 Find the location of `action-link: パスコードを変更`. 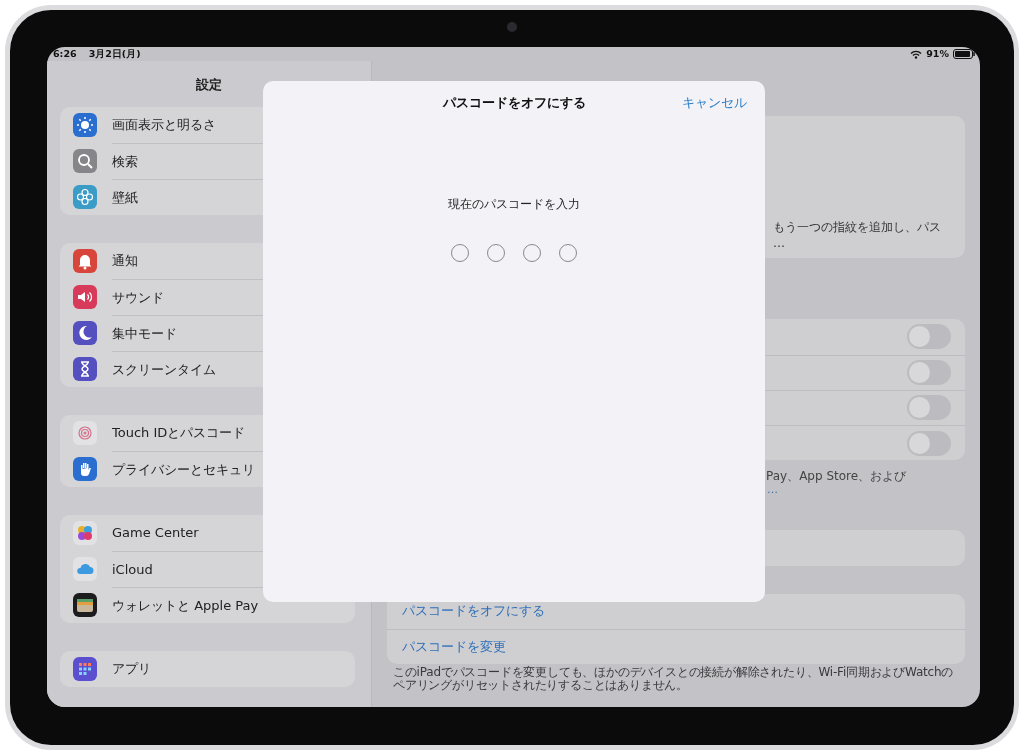

action-link: パスコードを変更 is located at coordinates (676, 647).